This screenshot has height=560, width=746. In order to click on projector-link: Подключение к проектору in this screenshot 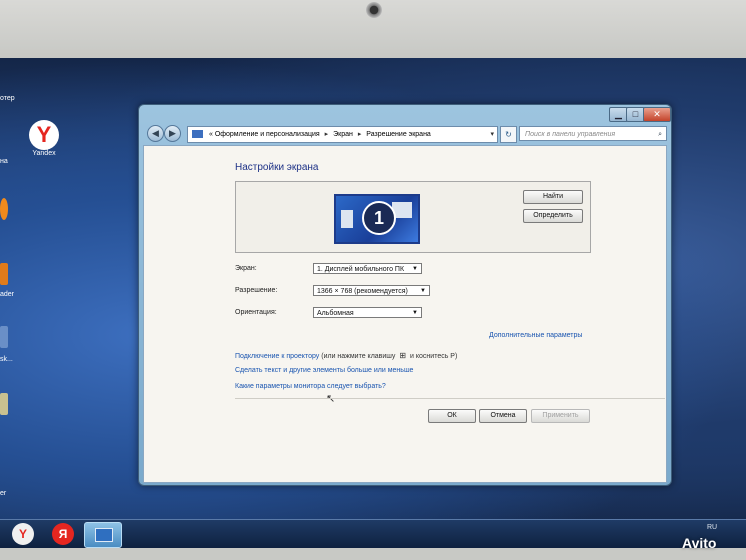, I will do `click(277, 356)`.